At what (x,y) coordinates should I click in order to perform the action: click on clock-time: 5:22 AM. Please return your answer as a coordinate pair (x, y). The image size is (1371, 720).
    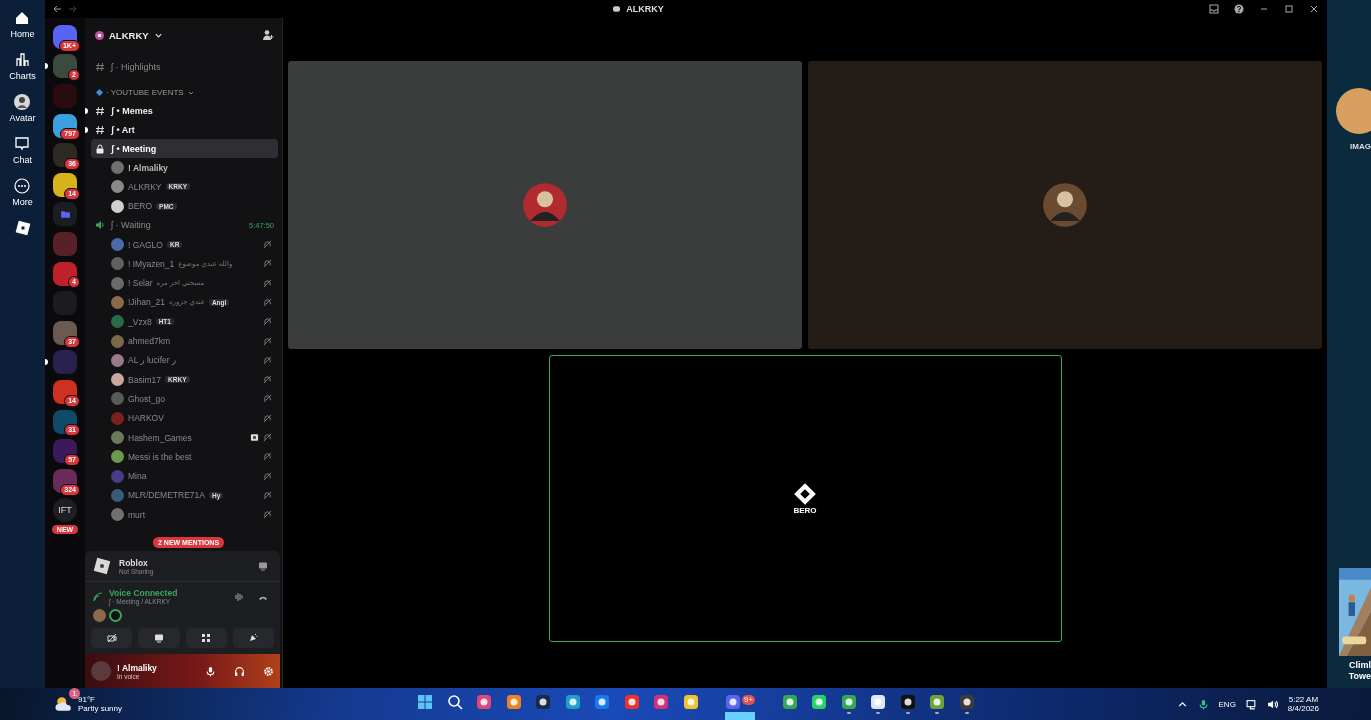
    Looking at the image, I should click on (1303, 699).